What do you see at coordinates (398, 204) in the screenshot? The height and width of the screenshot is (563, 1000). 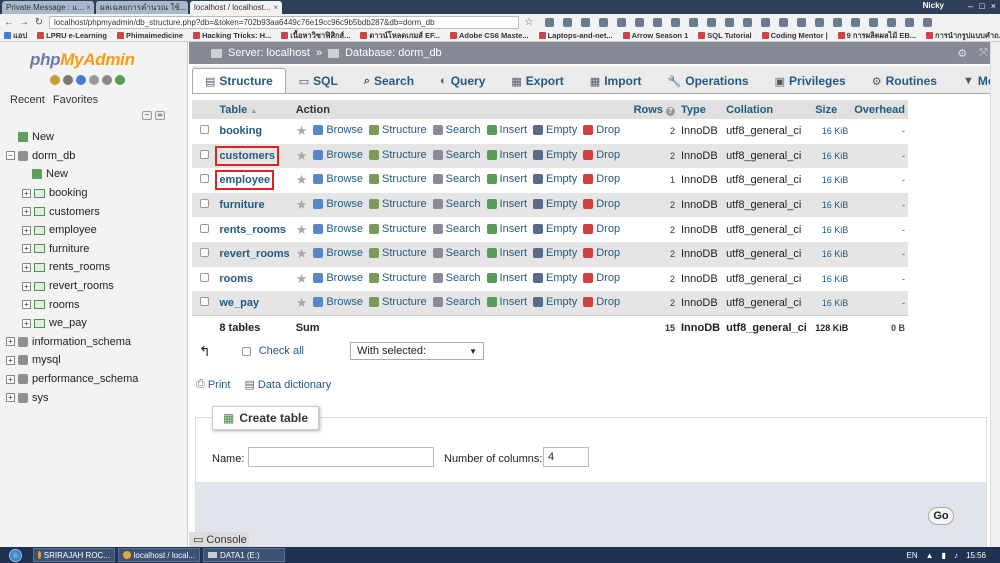 I see `structure-action: Structure` at bounding box center [398, 204].